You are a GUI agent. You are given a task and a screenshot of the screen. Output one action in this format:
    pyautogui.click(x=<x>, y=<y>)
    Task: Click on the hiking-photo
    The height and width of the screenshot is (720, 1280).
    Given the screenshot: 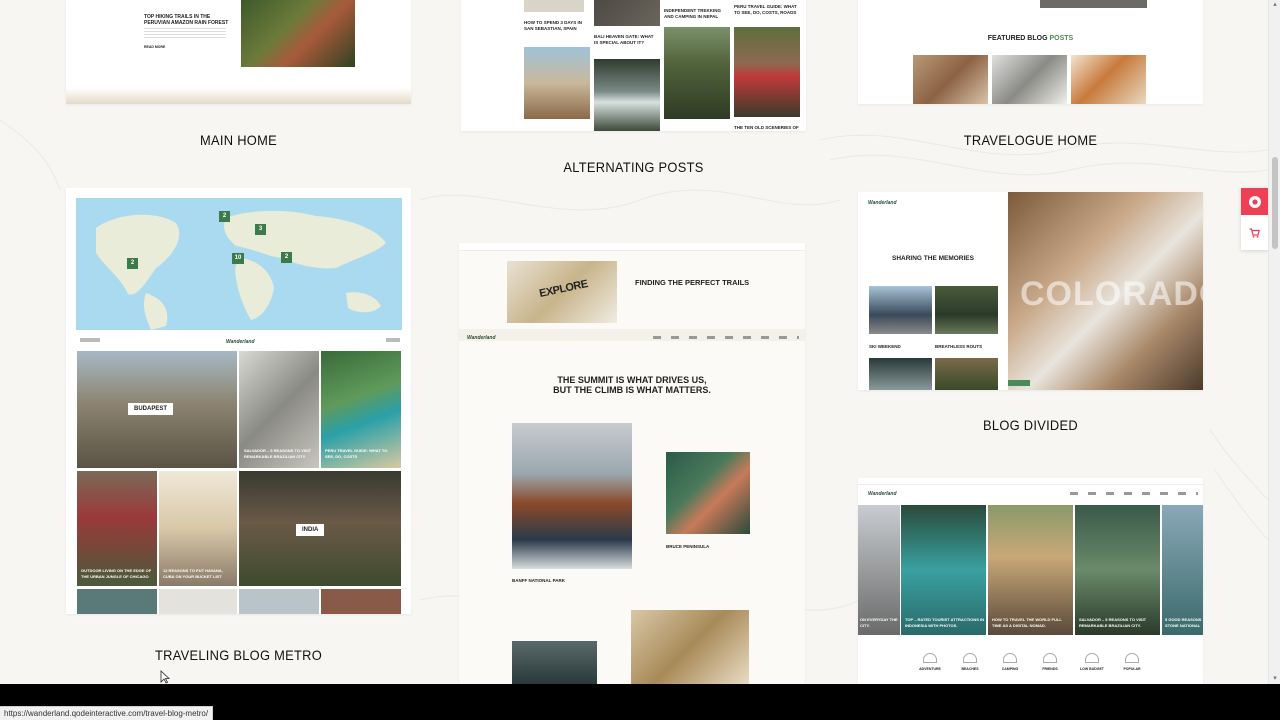 What is the action you would take?
    pyautogui.click(x=298, y=33)
    